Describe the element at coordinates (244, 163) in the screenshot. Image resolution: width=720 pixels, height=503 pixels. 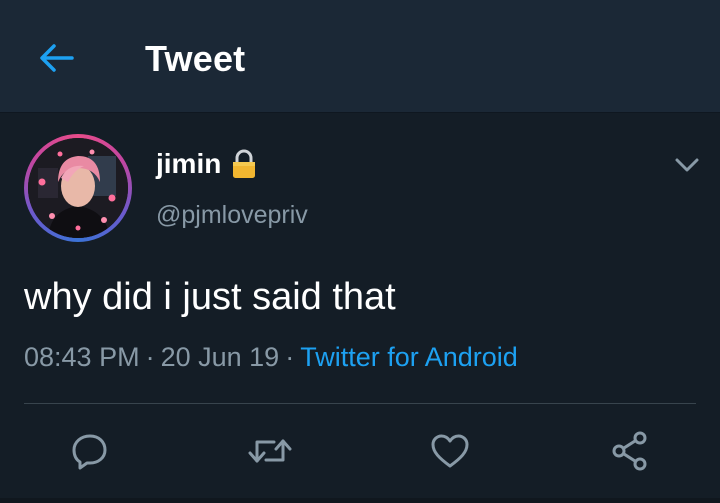
I see `lock-icon` at that location.